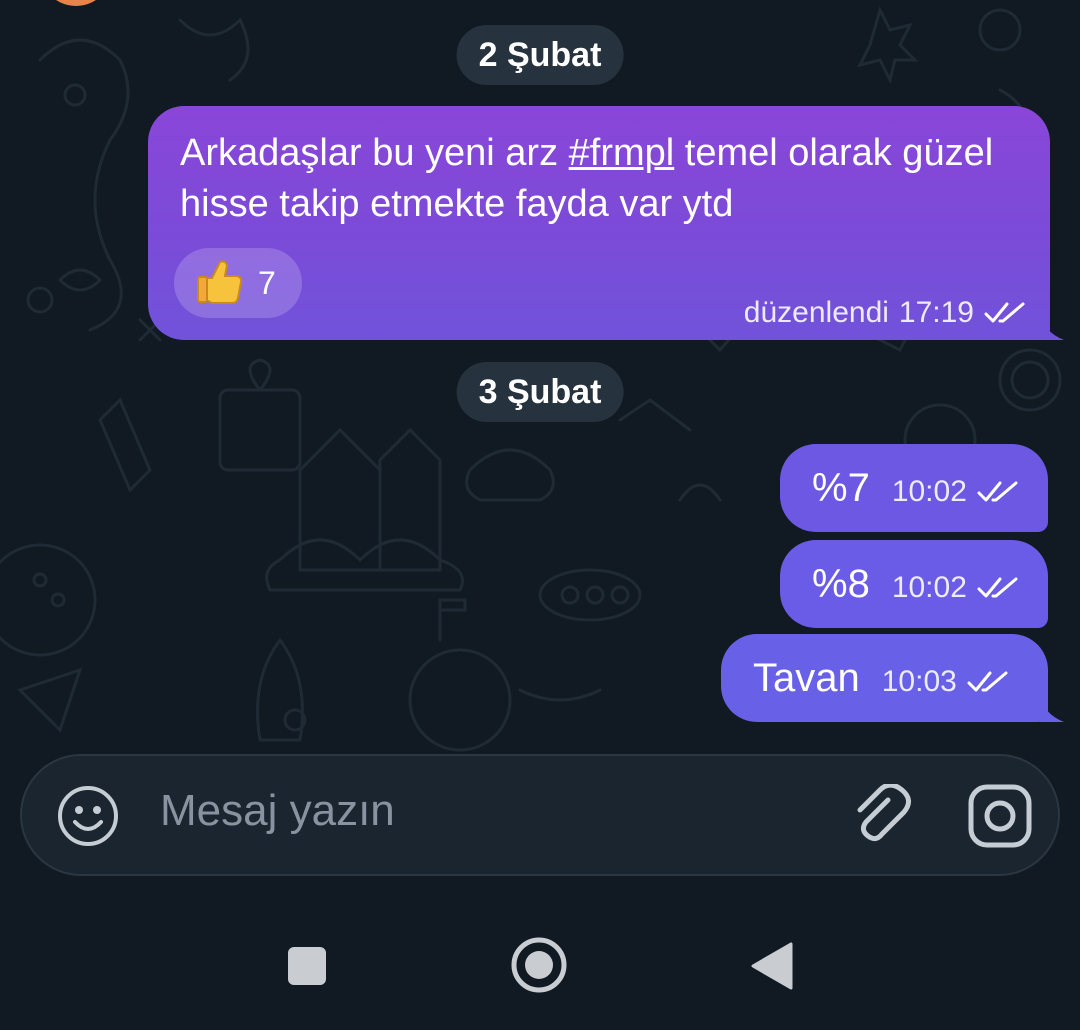 The height and width of the screenshot is (1030, 1080). I want to click on message-bubble: %8 10:02, so click(914, 584).